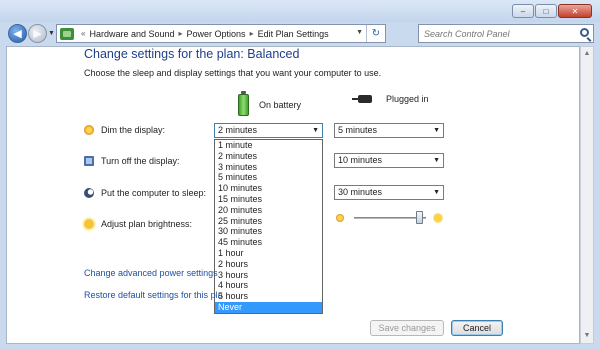  I want to click on brightness-row: Adjust plan brightness:, so click(138, 224).